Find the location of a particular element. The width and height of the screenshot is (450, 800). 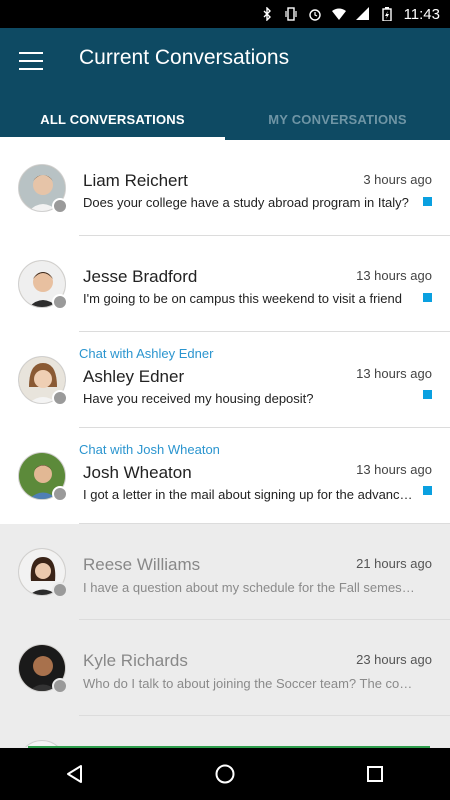

contact-name: Reese Williams is located at coordinates (142, 564).